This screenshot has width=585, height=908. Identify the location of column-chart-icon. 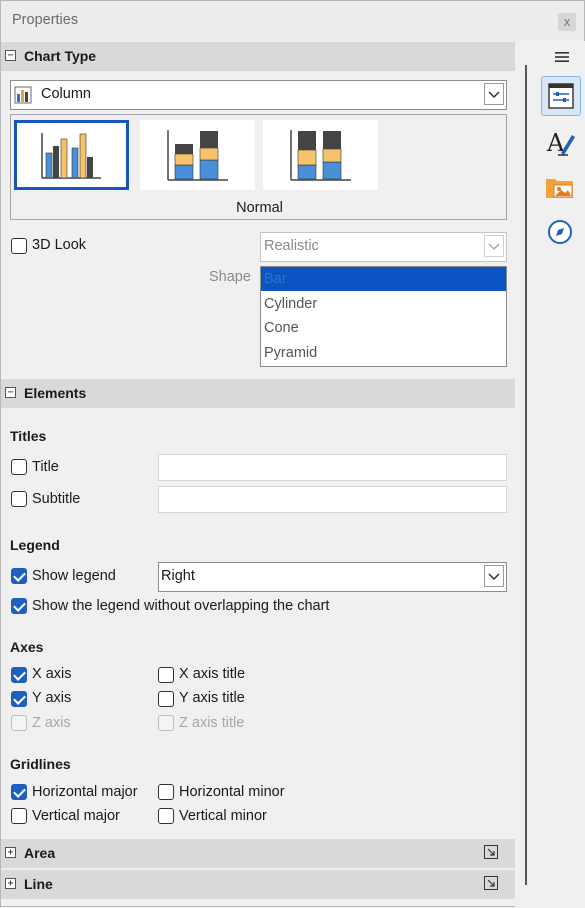
(23, 95).